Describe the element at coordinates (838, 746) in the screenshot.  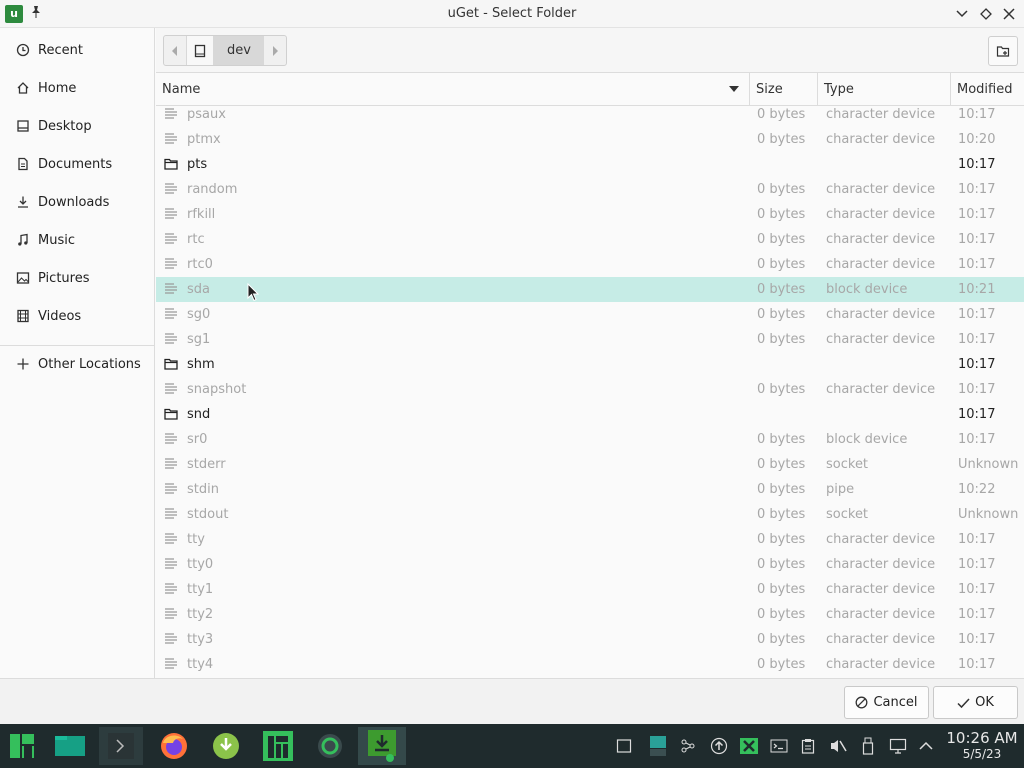
I see `tray-volume-button` at that location.